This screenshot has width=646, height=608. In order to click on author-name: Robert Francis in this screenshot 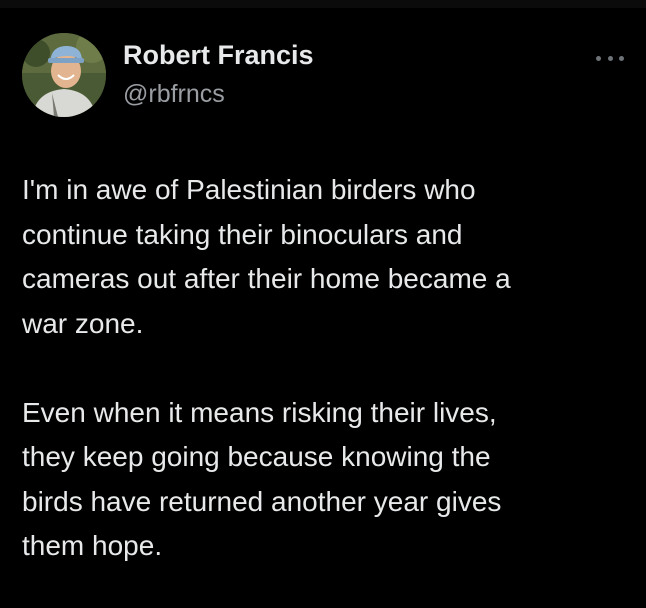, I will do `click(218, 55)`.